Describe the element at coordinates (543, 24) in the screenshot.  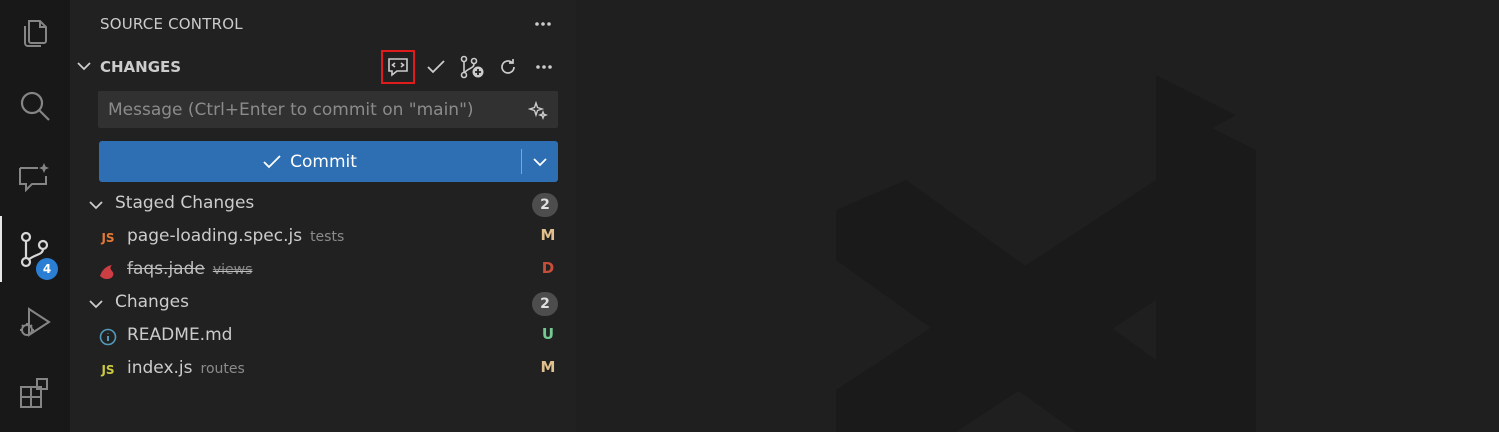
I see `more-actions-icon` at that location.